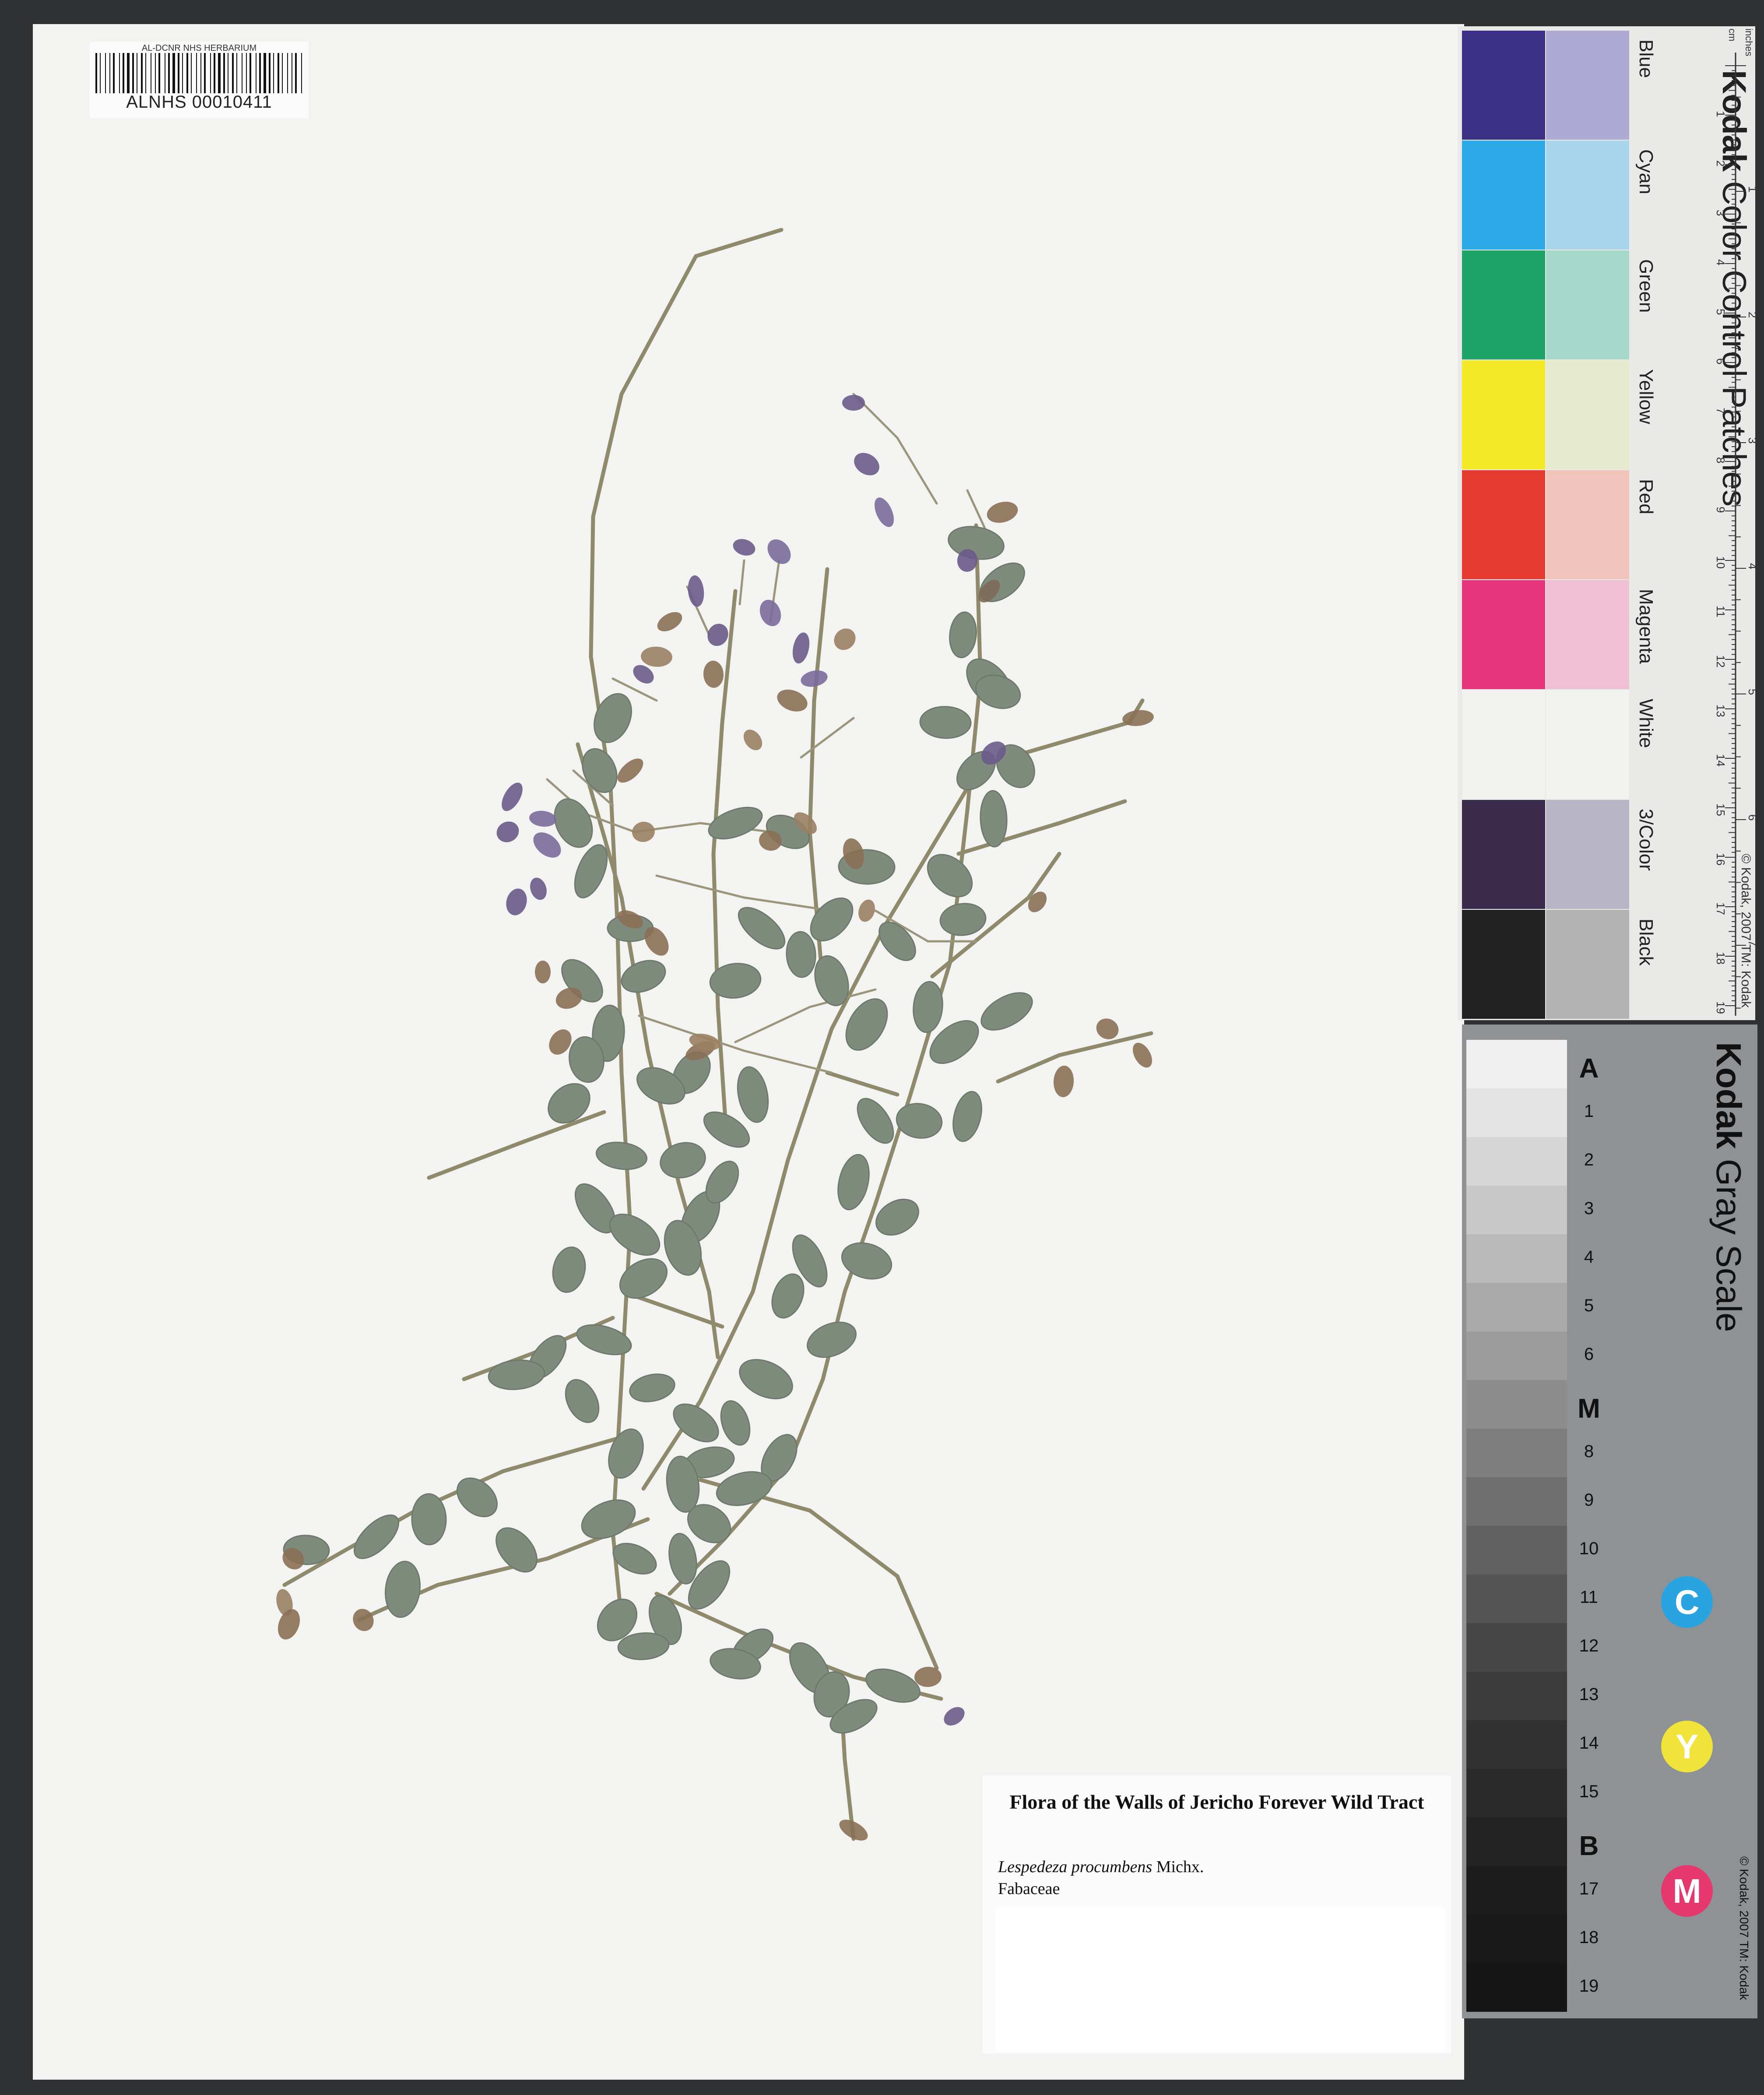 This screenshot has height=2095, width=1764. Describe the element at coordinates (1687, 1891) in the screenshot. I see `cym-target: M` at that location.